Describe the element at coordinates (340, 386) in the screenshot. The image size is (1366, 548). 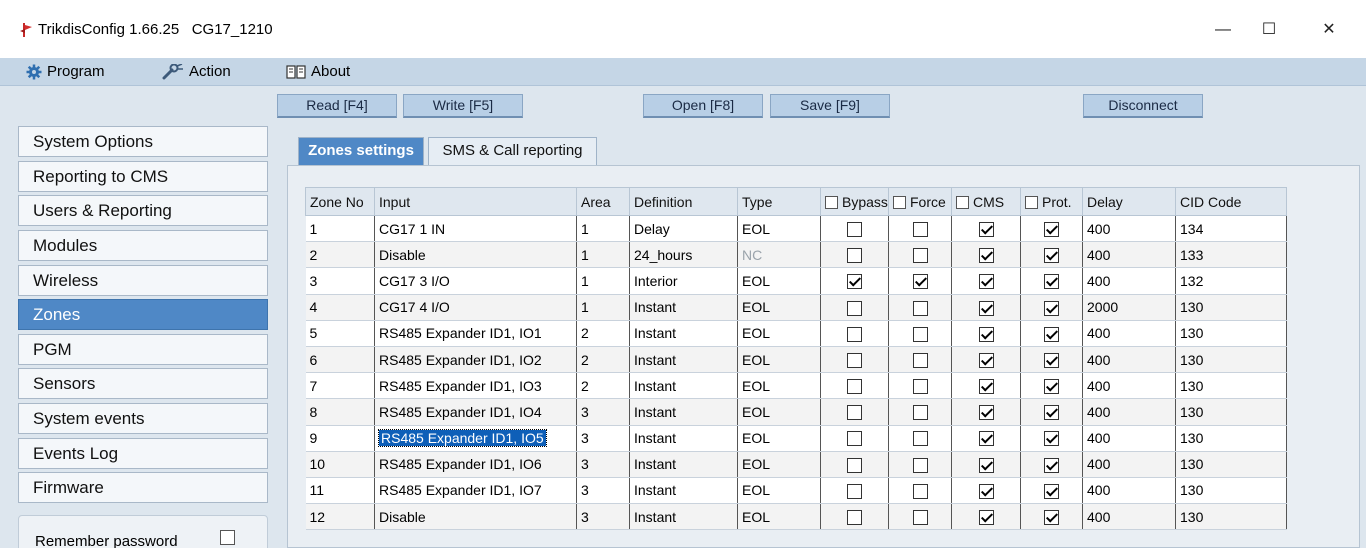
I see `cell-zone: 7` at that location.